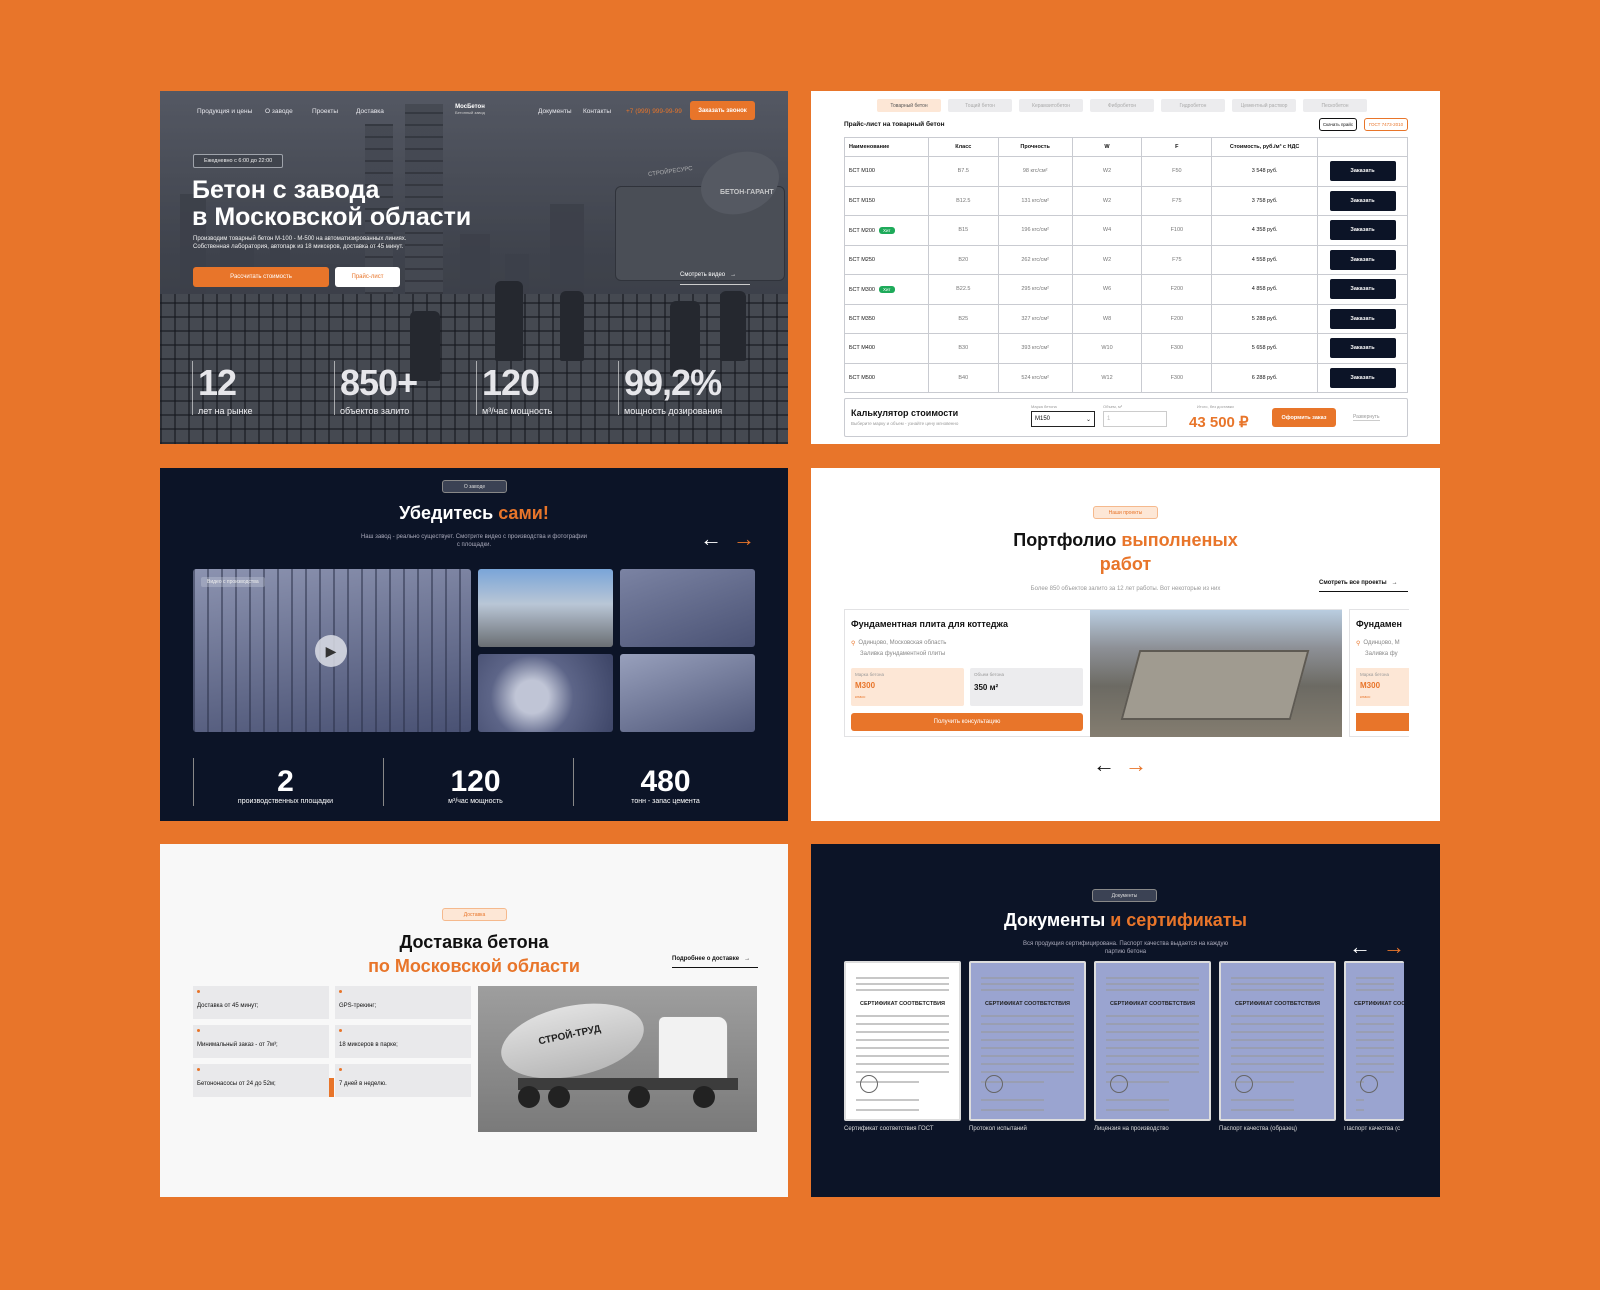 The image size is (1600, 1290). What do you see at coordinates (474, 914) in the screenshot?
I see `delivery-badge: Доставка` at bounding box center [474, 914].